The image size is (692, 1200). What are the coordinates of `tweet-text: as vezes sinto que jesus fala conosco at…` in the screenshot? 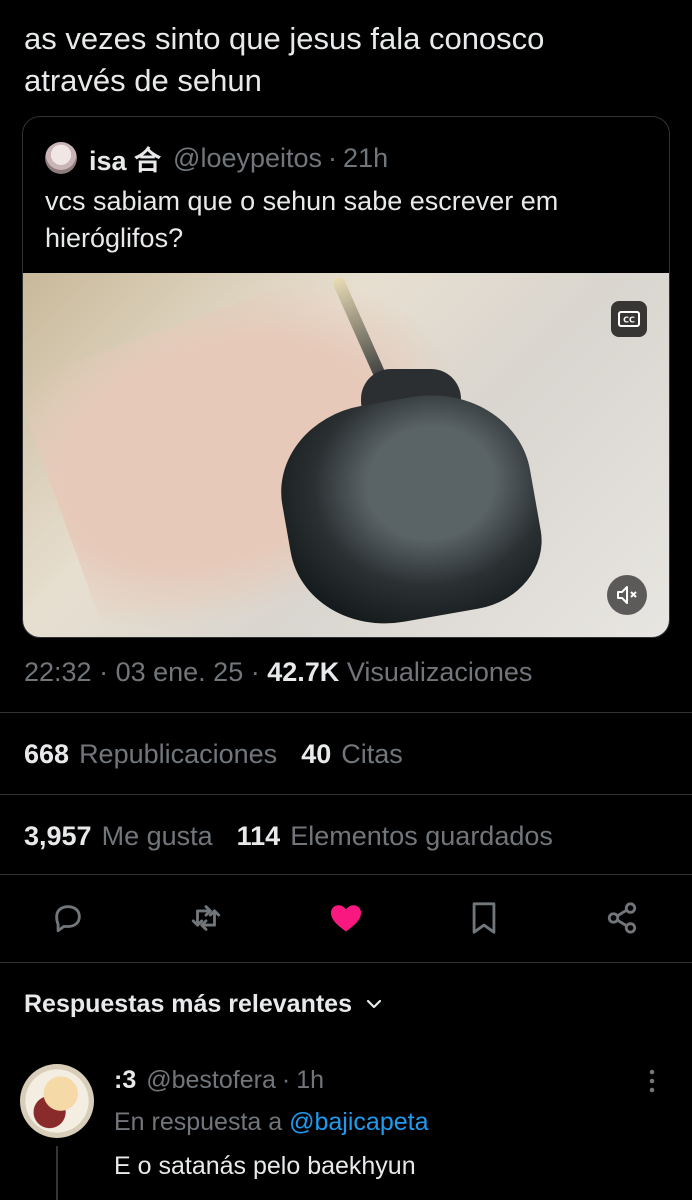 It's located at (344, 60).